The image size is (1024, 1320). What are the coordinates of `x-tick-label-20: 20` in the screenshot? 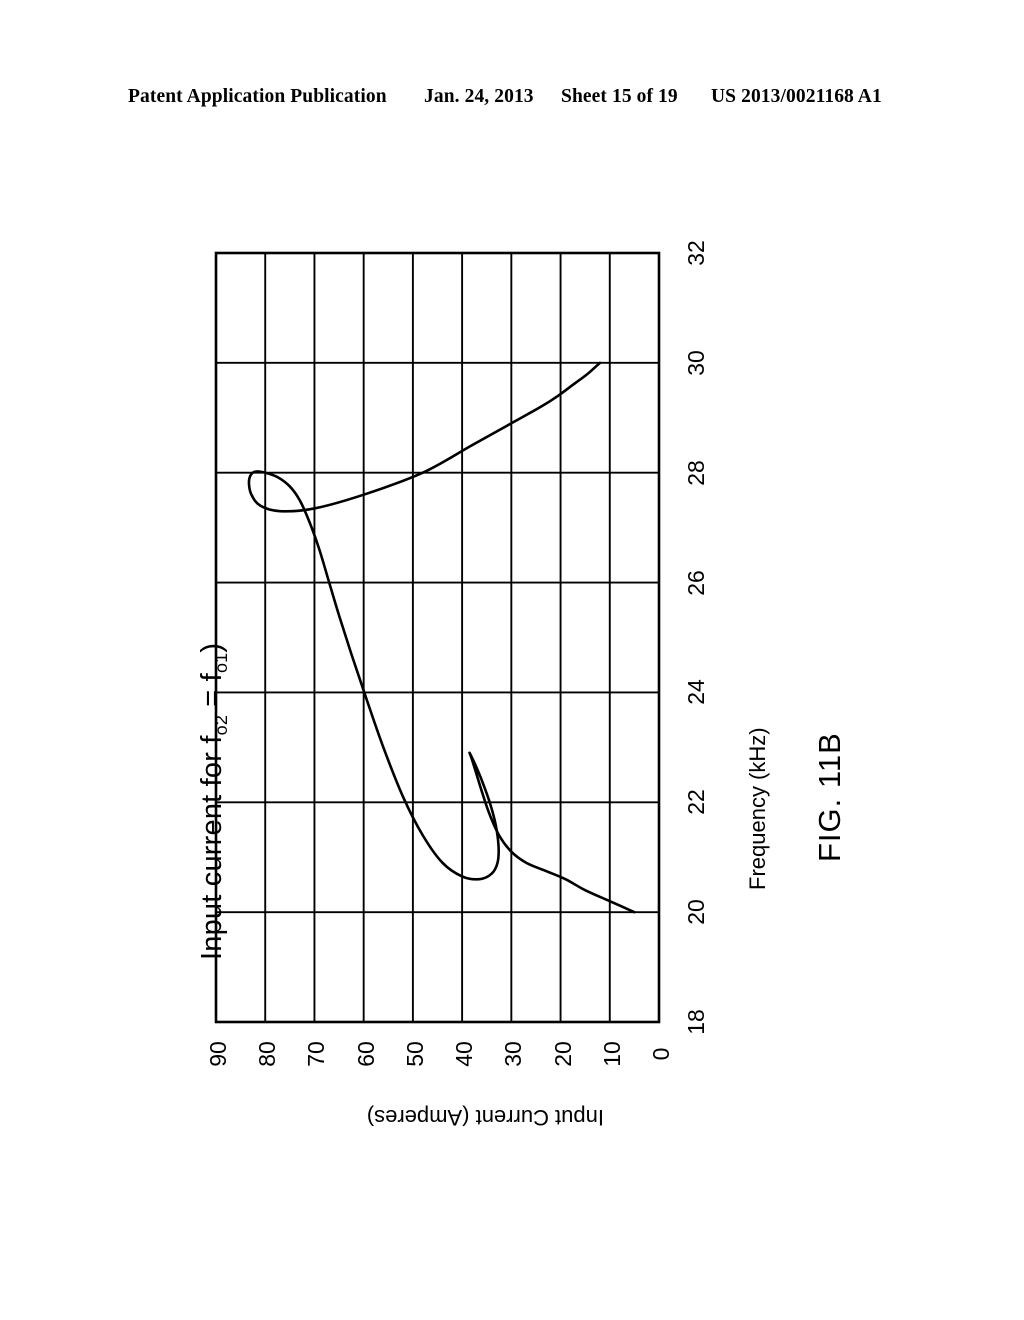 It's located at (696, 912).